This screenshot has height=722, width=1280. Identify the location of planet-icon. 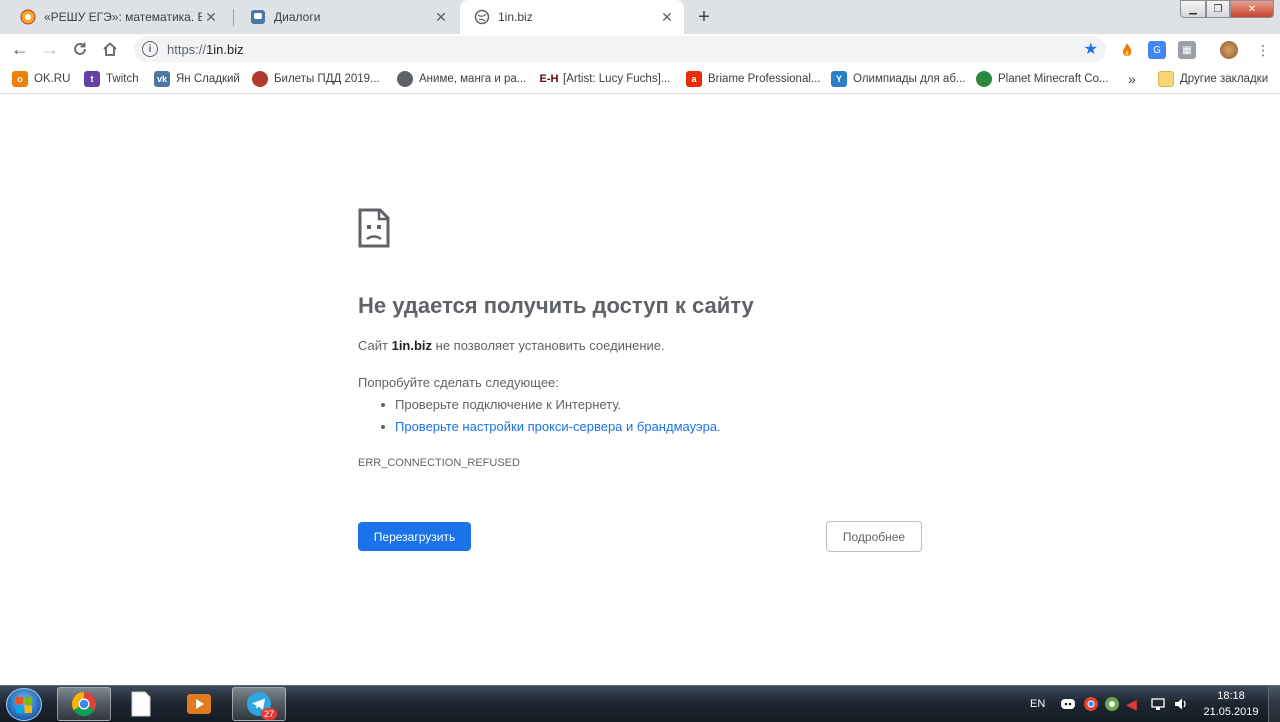
(984, 79).